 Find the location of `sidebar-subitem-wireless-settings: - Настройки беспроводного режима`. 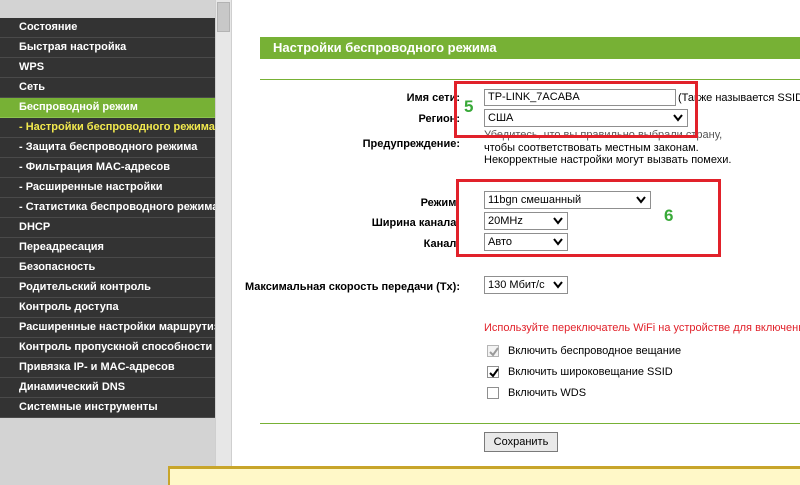

sidebar-subitem-wireless-settings: - Настройки беспроводного режима is located at coordinates (107, 128).